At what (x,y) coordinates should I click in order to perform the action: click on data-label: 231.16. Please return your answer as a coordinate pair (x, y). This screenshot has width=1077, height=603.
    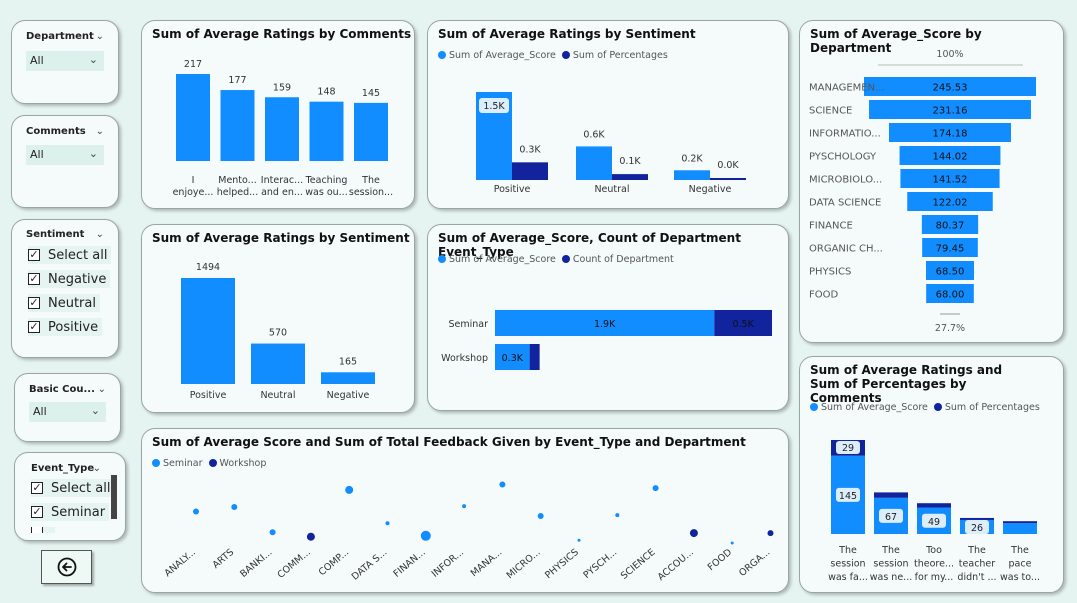
    Looking at the image, I should click on (950, 111).